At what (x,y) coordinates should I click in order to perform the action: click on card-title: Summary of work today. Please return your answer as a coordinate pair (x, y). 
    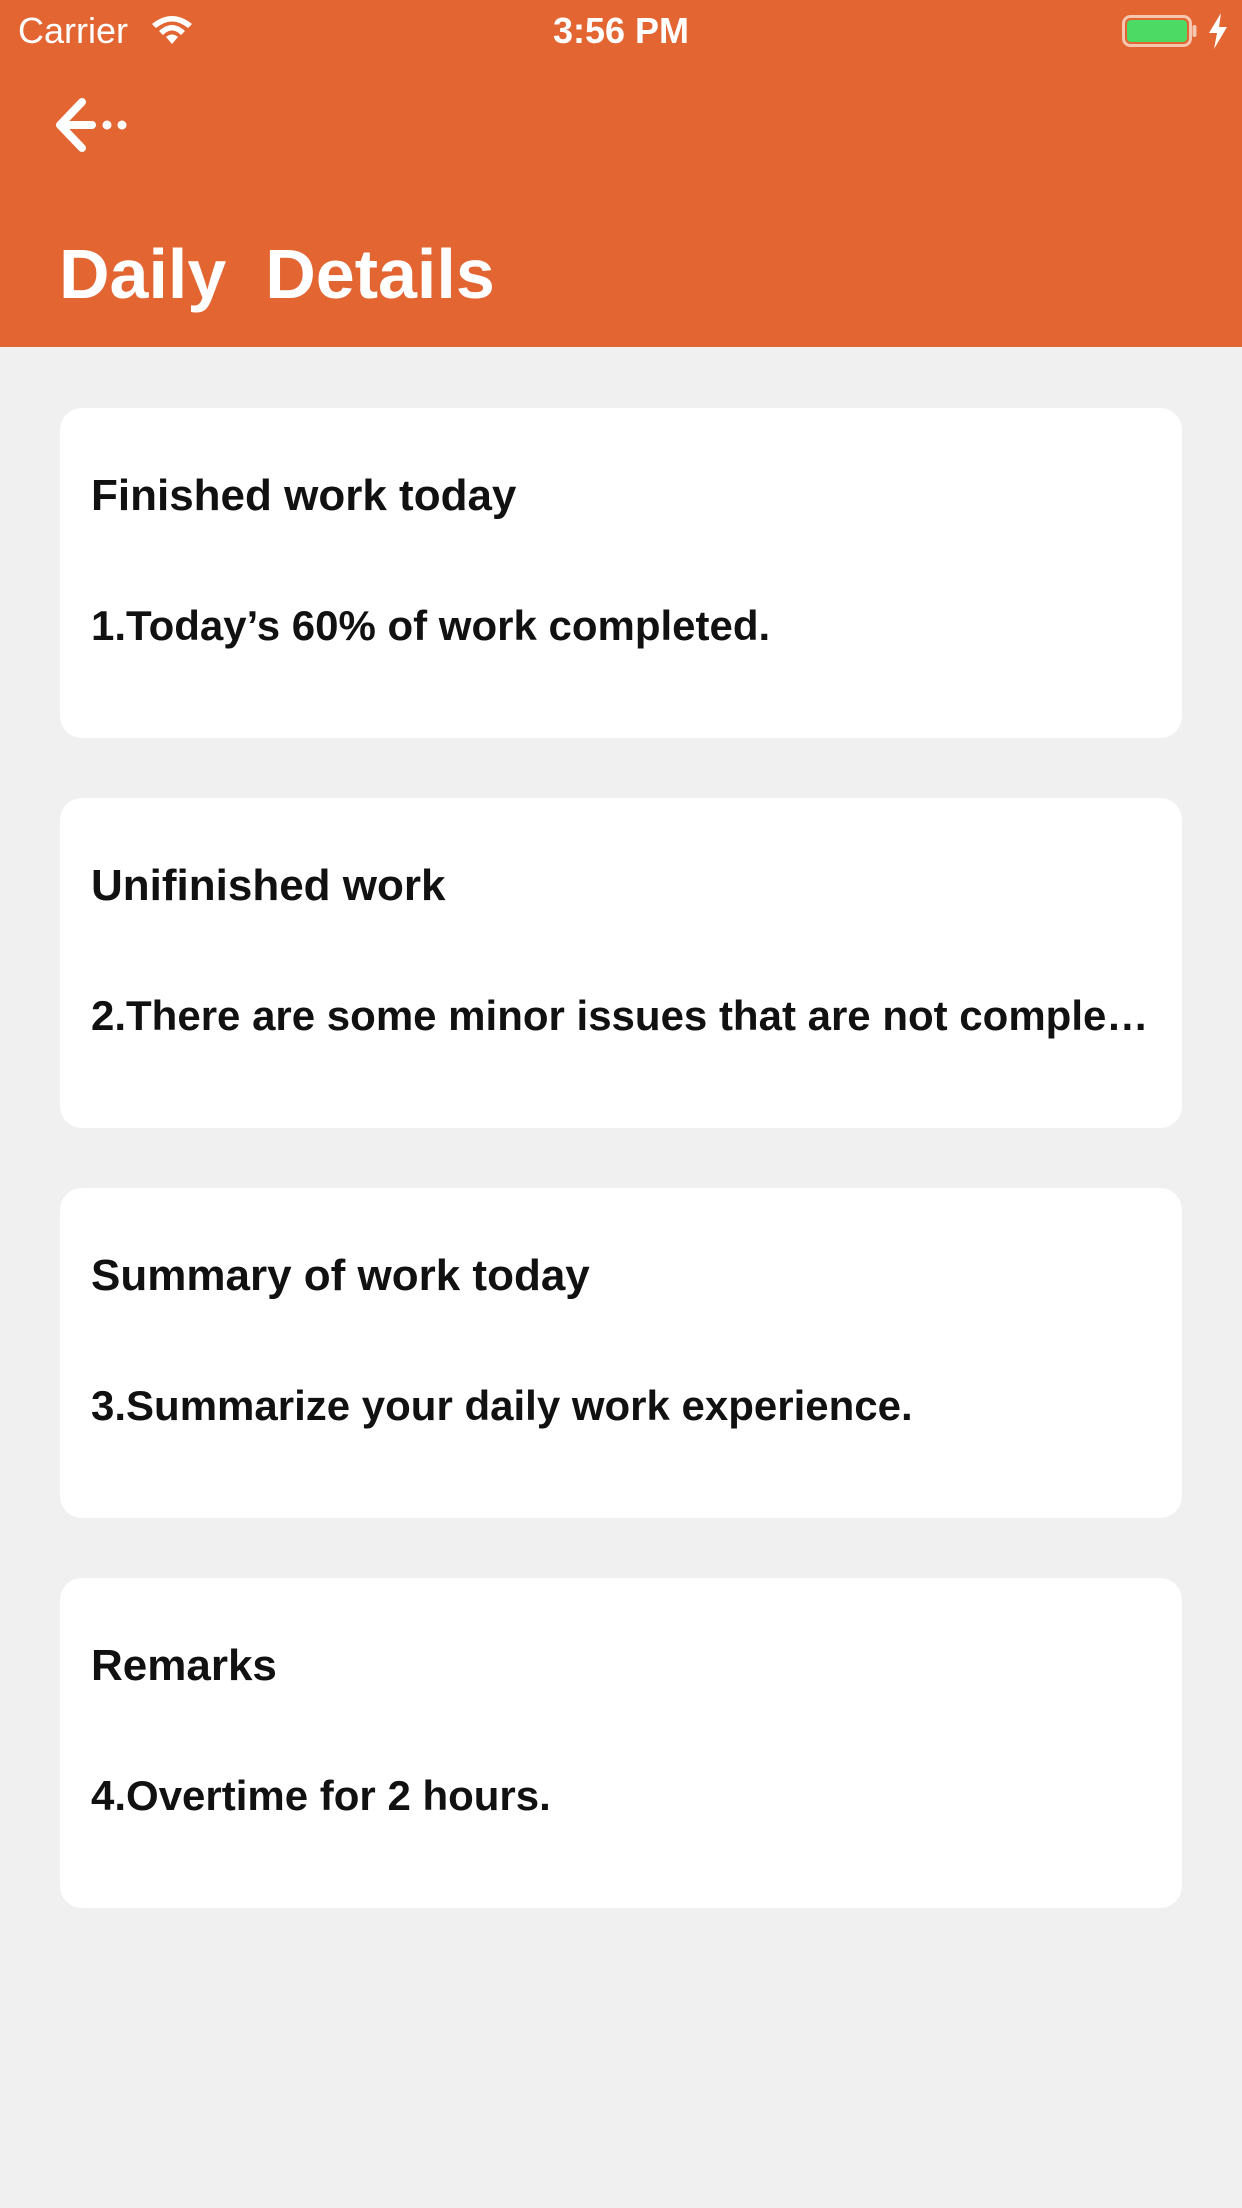
    Looking at the image, I should click on (340, 1275).